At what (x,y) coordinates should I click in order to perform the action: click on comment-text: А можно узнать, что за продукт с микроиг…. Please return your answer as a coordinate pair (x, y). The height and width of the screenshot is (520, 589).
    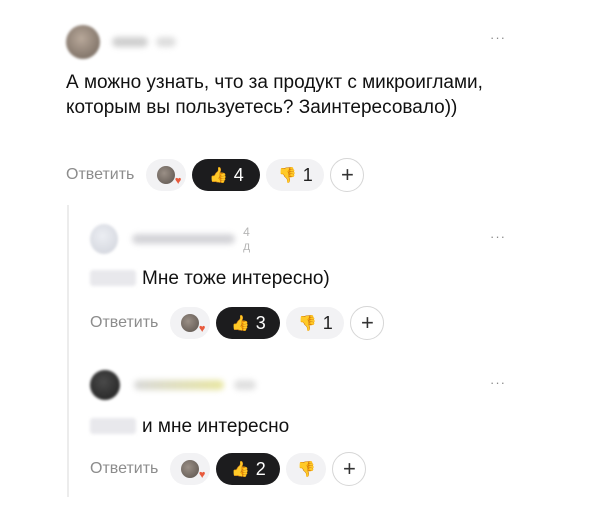
    Looking at the image, I should click on (274, 95).